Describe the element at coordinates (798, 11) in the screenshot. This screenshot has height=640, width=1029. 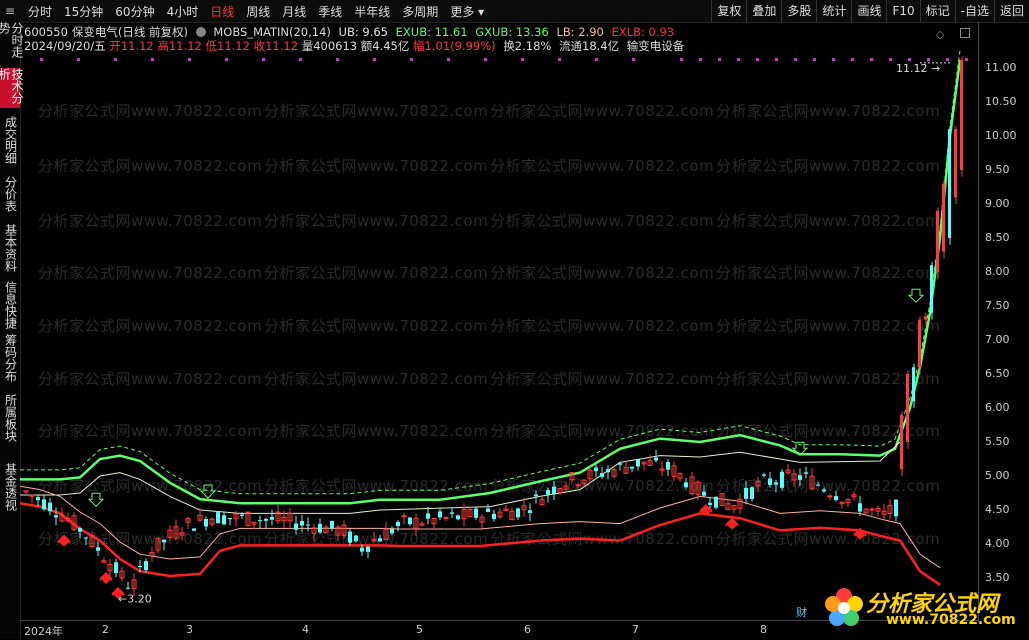
I see `tool-button: 多股` at that location.